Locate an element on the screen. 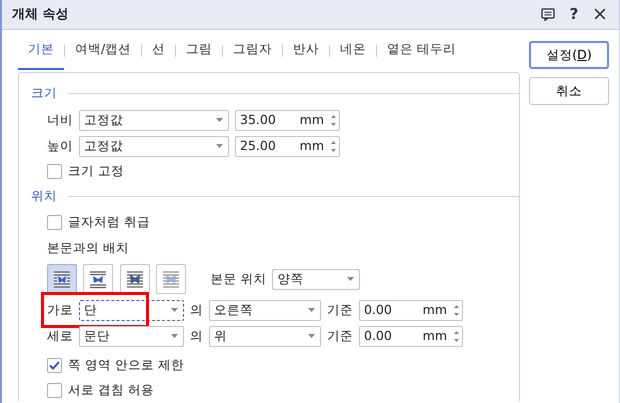  field-label: 가로 is located at coordinates (60, 309).